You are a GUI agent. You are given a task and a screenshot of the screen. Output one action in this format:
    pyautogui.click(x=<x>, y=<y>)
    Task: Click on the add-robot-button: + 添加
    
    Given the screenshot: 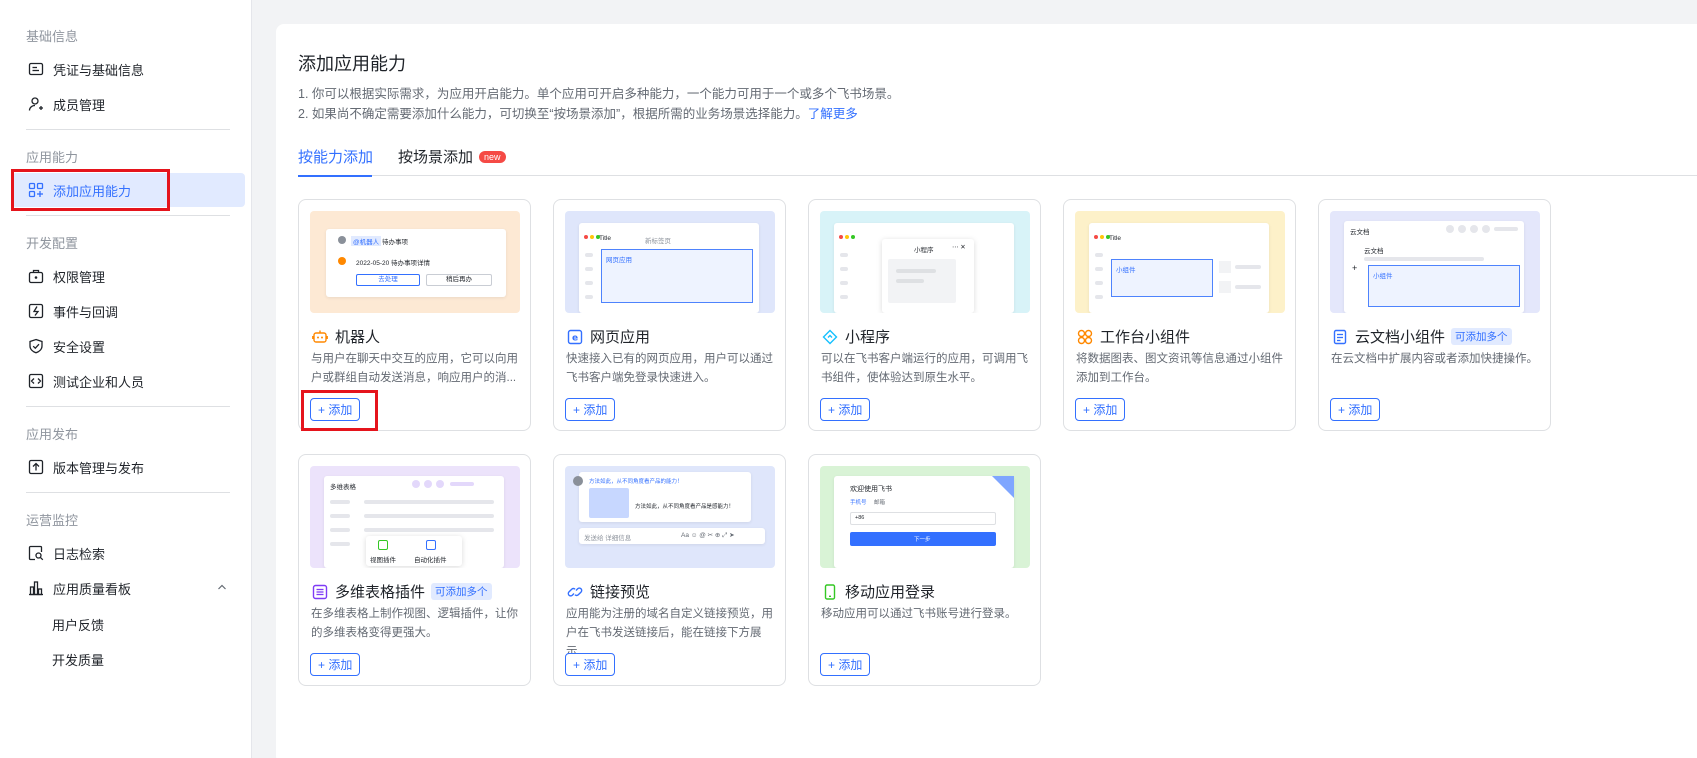 What is the action you would take?
    pyautogui.click(x=335, y=409)
    